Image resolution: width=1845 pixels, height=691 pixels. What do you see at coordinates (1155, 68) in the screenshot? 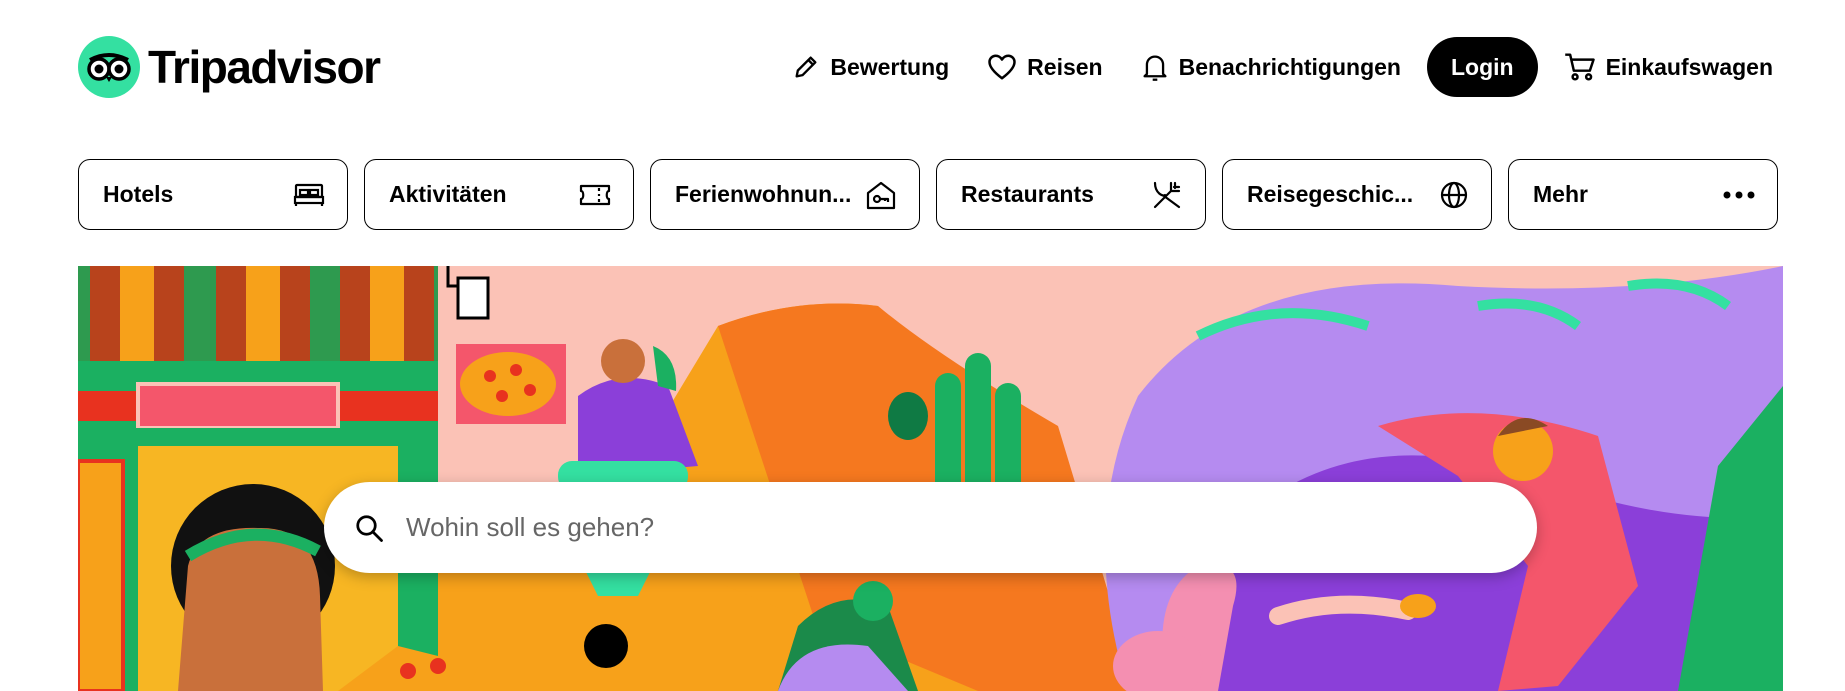
I see `bell-icon` at bounding box center [1155, 68].